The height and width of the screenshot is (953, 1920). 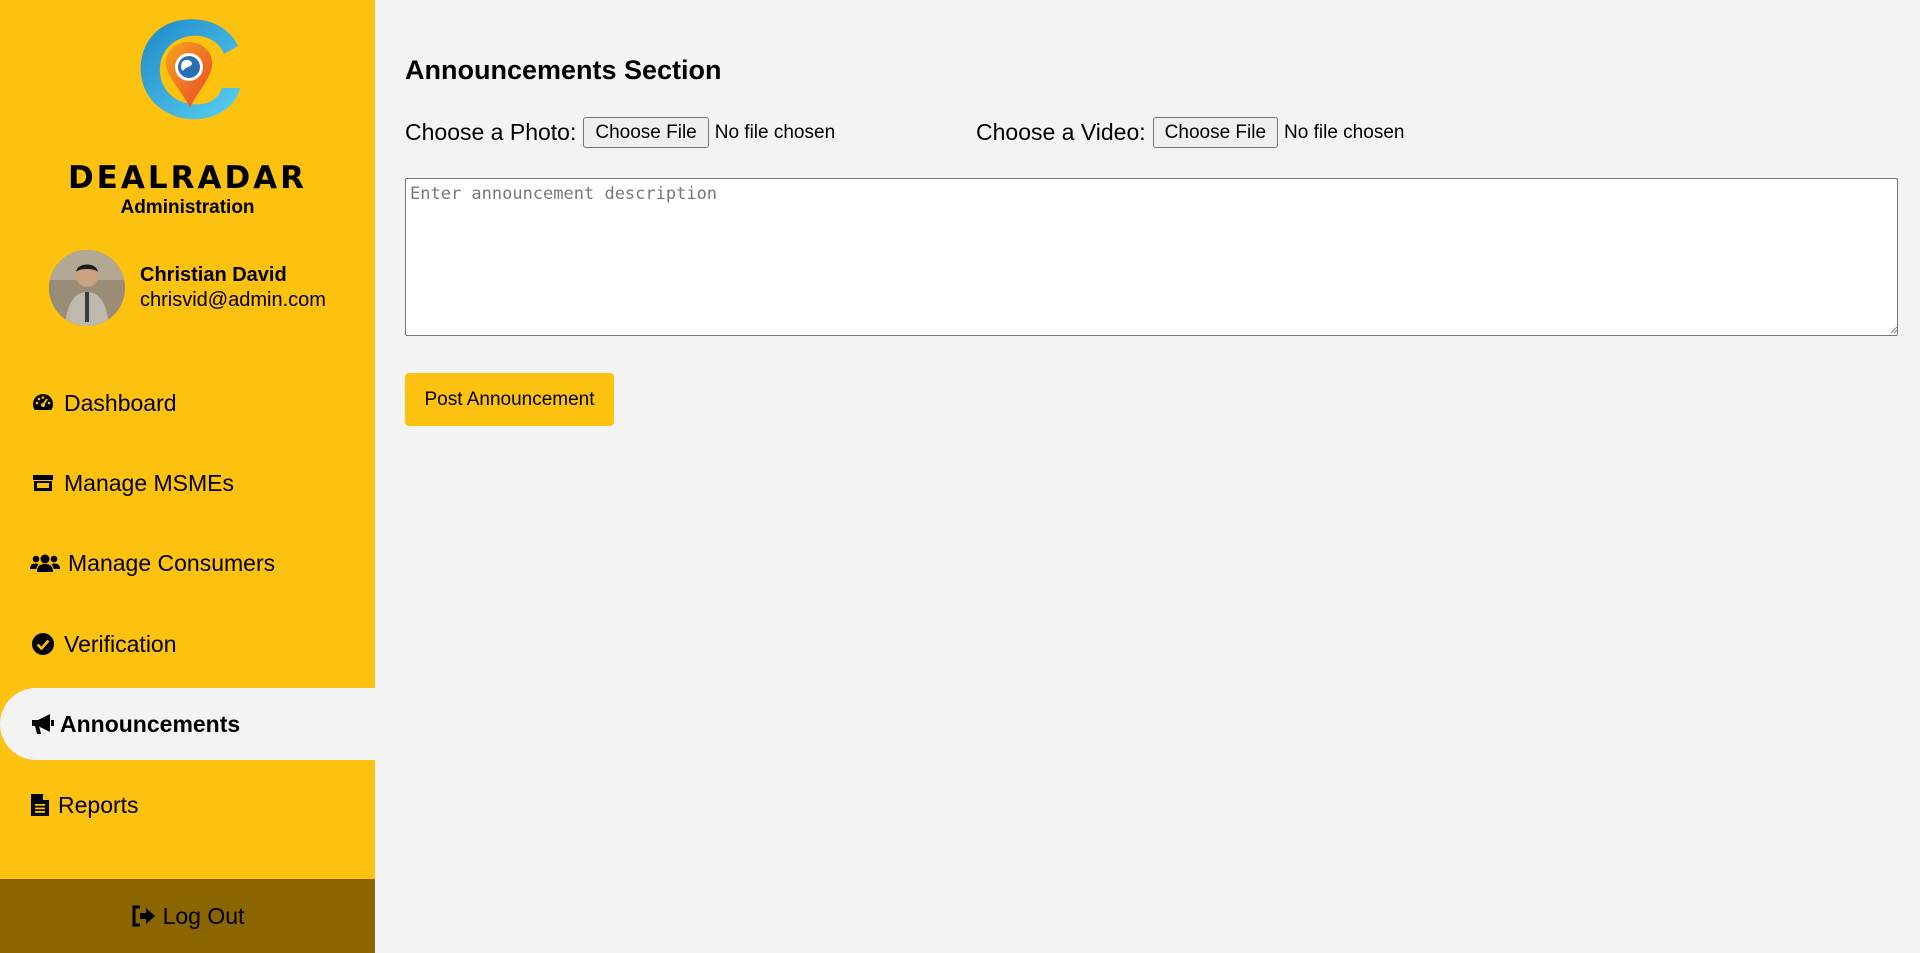 What do you see at coordinates (563, 70) in the screenshot?
I see `page-title: Announcements Section` at bounding box center [563, 70].